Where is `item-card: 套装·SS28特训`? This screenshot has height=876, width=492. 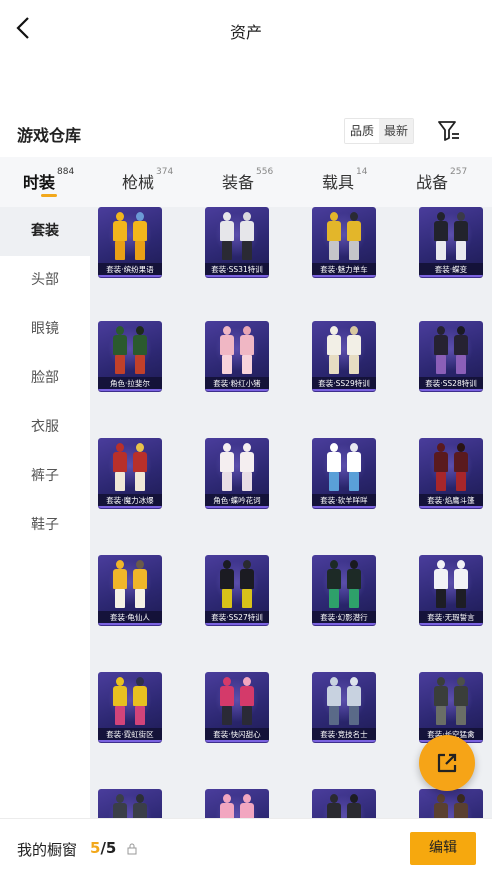 item-card: 套装·SS28特训 is located at coordinates (451, 356).